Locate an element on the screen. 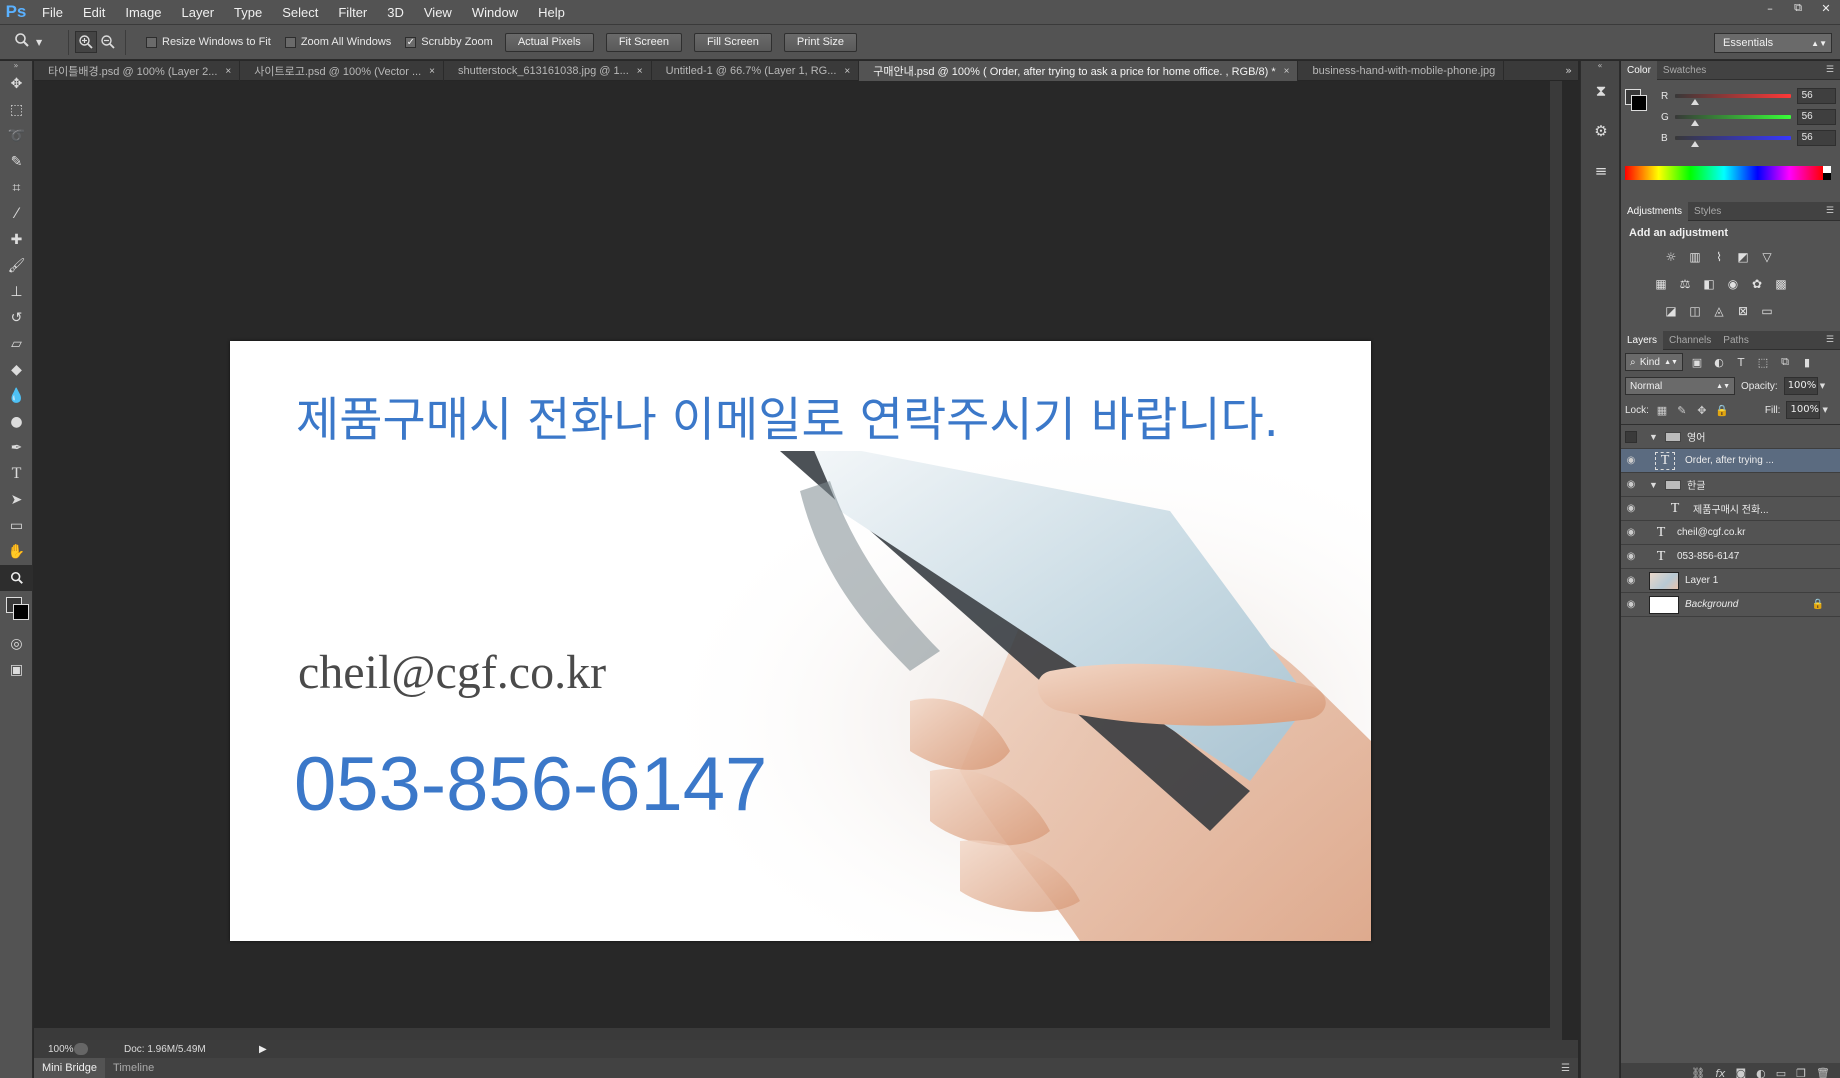  doc-tab: 타이틀배경.psd @ 100% (Layer 2... × is located at coordinates (137, 71).